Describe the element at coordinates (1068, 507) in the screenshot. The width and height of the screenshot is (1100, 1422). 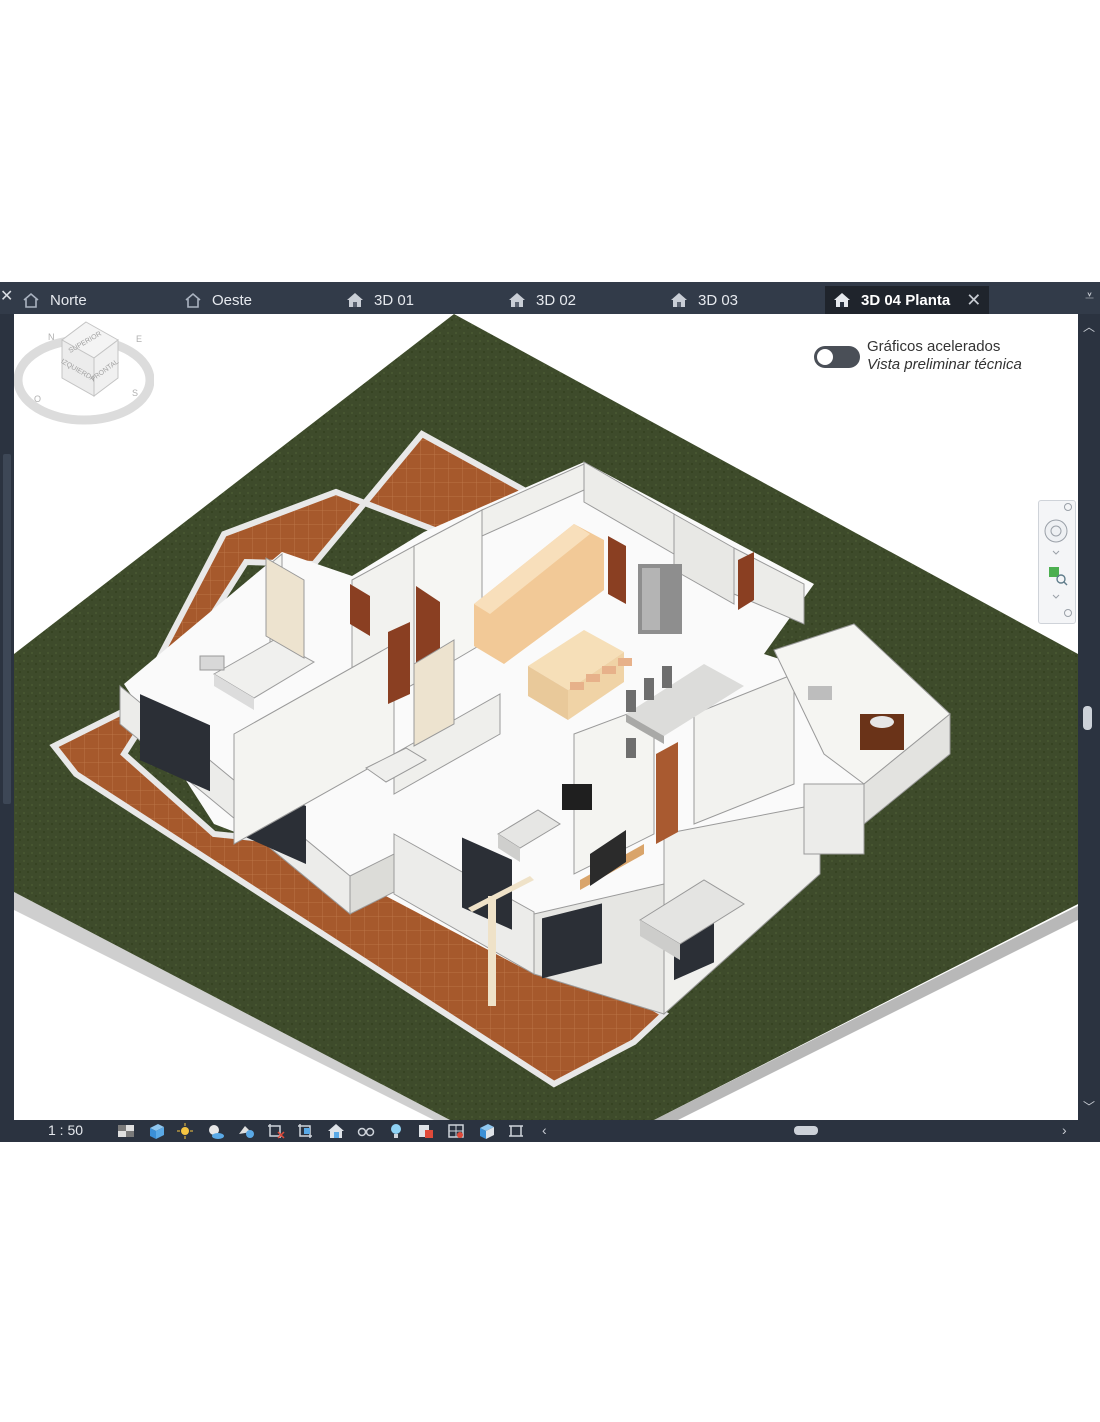
I see `close-icon` at that location.